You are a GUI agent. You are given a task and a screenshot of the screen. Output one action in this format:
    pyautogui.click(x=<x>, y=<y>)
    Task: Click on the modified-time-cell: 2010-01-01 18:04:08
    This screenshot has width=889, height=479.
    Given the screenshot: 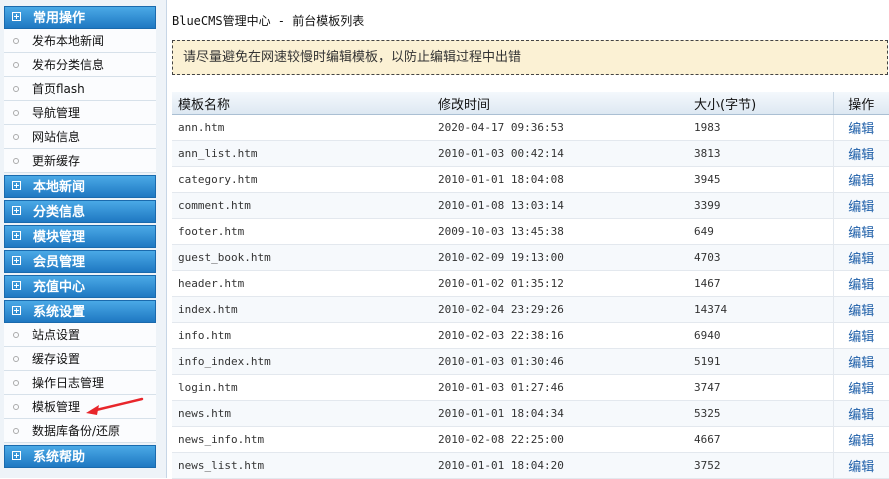 What is the action you would take?
    pyautogui.click(x=560, y=179)
    